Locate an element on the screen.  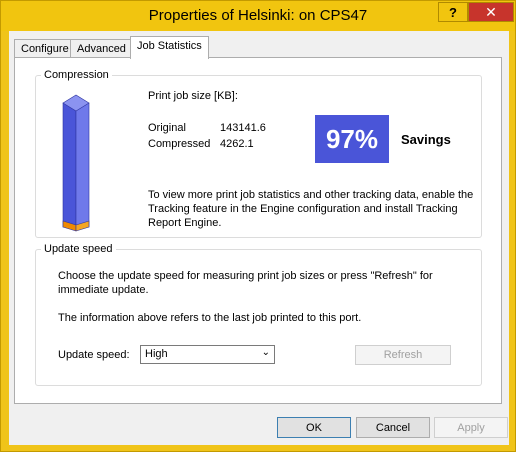
update-speed-selected-value: High is located at coordinates (156, 354).